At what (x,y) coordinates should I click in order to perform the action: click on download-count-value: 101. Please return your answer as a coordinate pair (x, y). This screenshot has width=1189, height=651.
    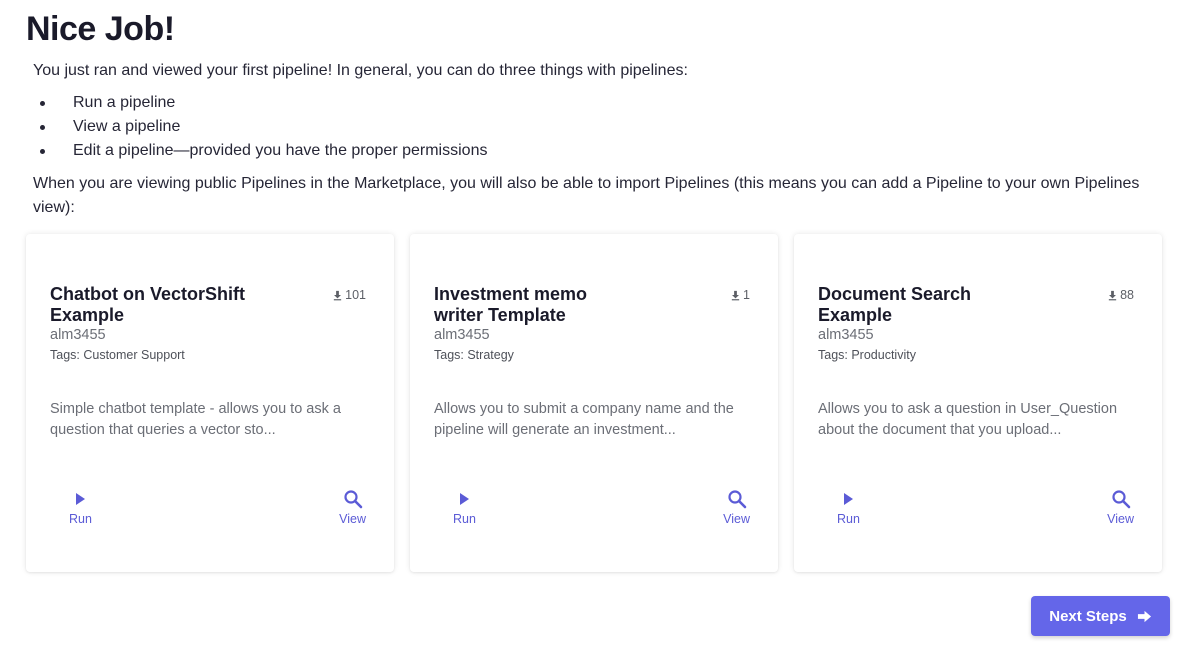
    Looking at the image, I should click on (355, 295).